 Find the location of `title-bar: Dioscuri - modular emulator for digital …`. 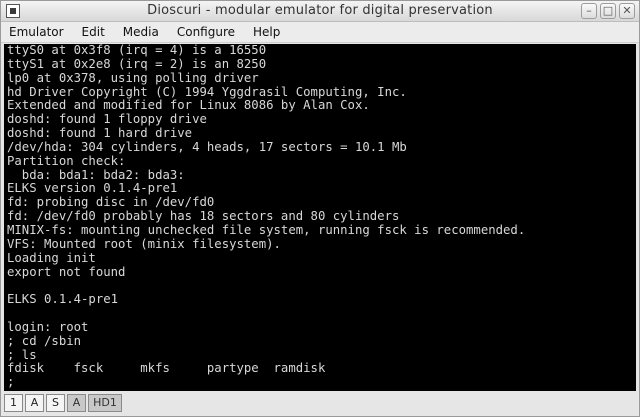

title-bar: Dioscuri - modular emulator for digital … is located at coordinates (320, 11).